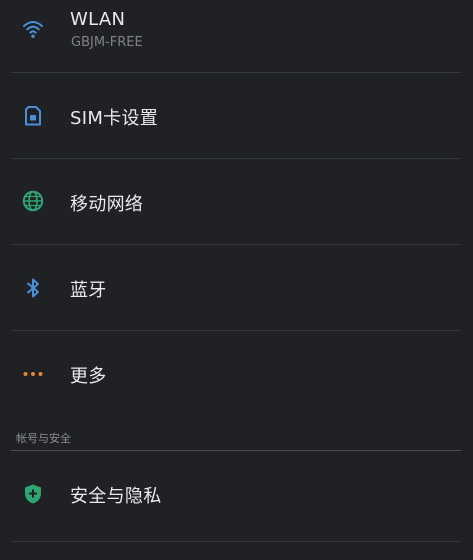 The height and width of the screenshot is (560, 473). What do you see at coordinates (33, 288) in the screenshot?
I see `bluetooth-icon` at bounding box center [33, 288].